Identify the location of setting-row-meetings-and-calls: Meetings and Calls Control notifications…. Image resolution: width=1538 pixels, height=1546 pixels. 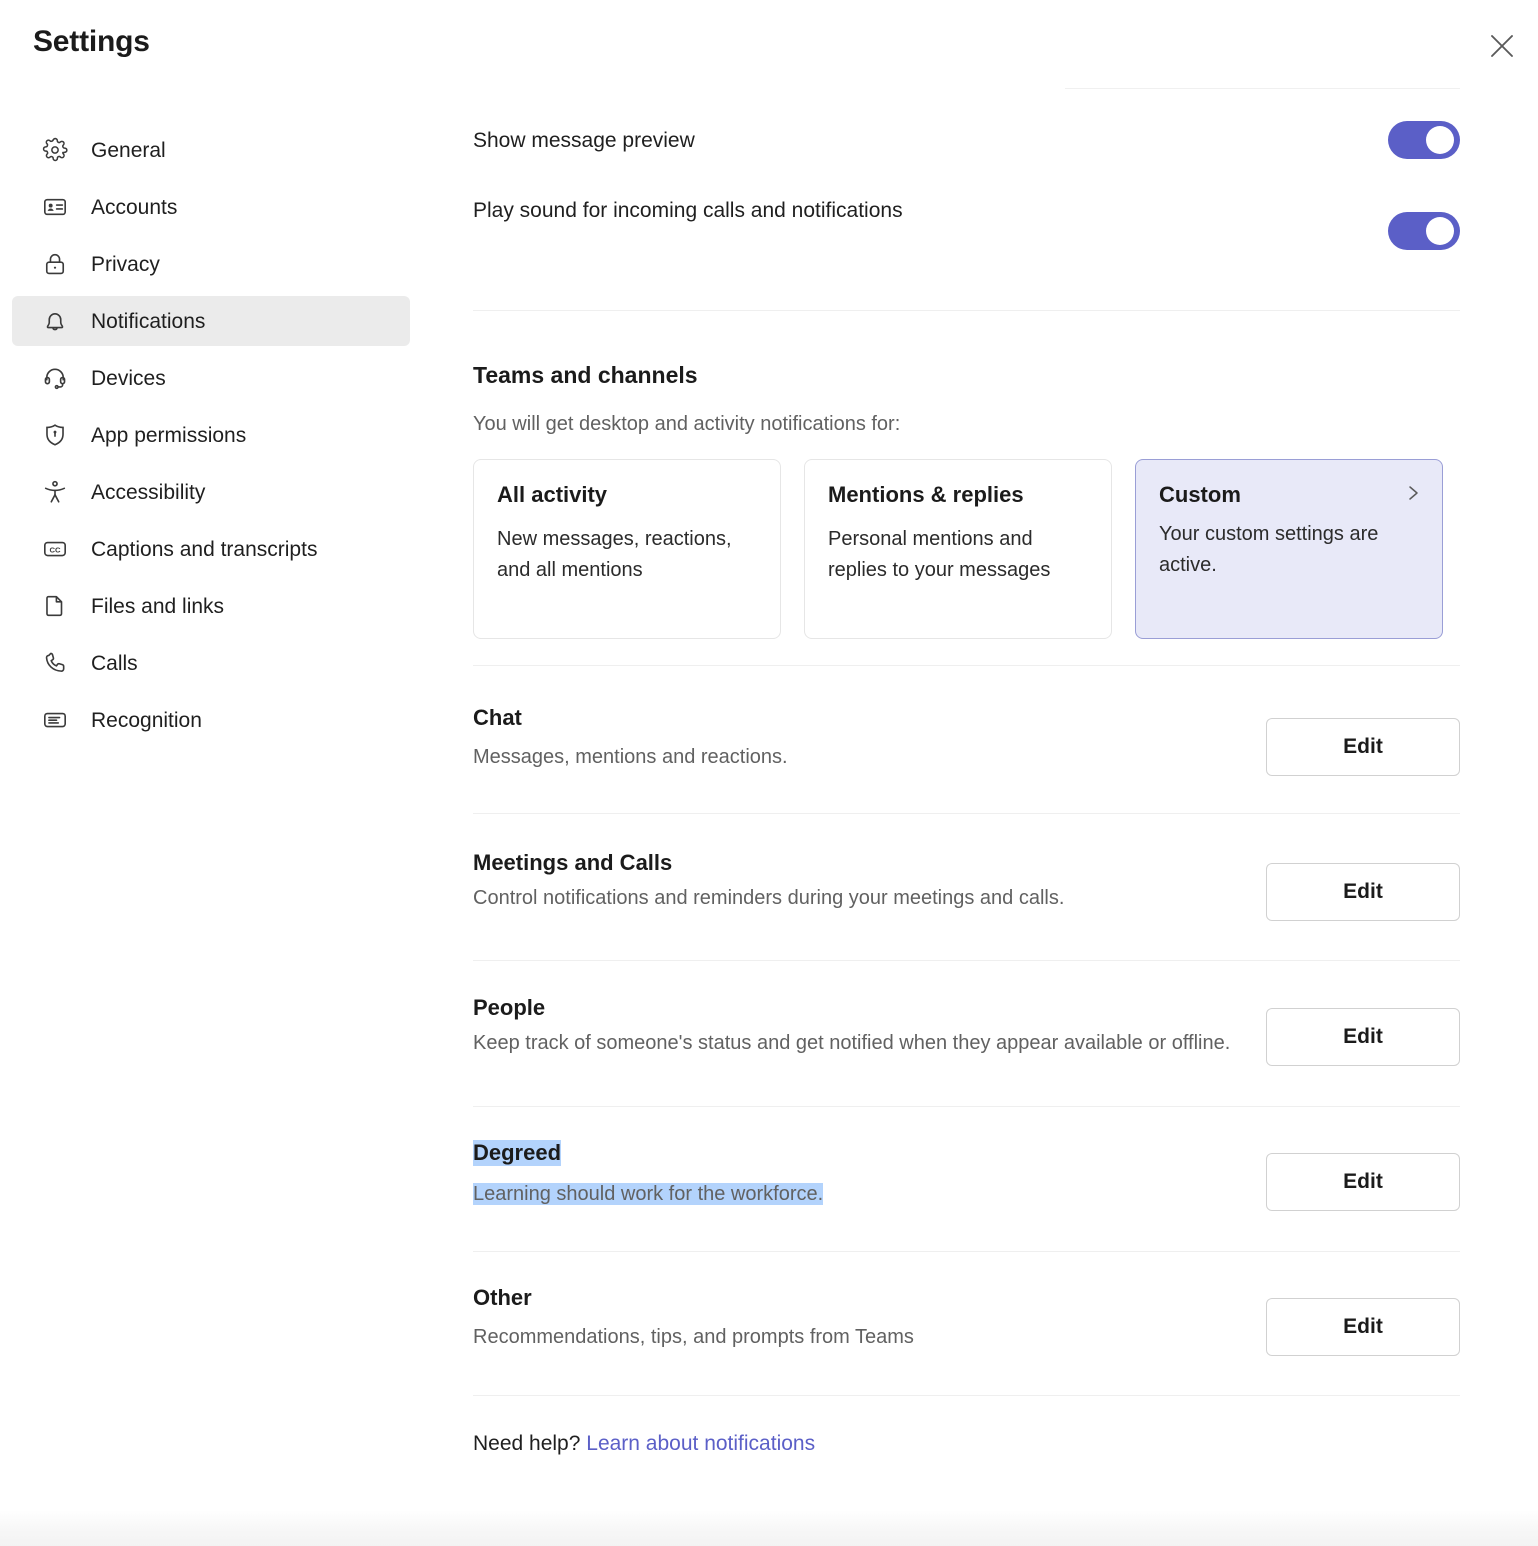
(966, 885).